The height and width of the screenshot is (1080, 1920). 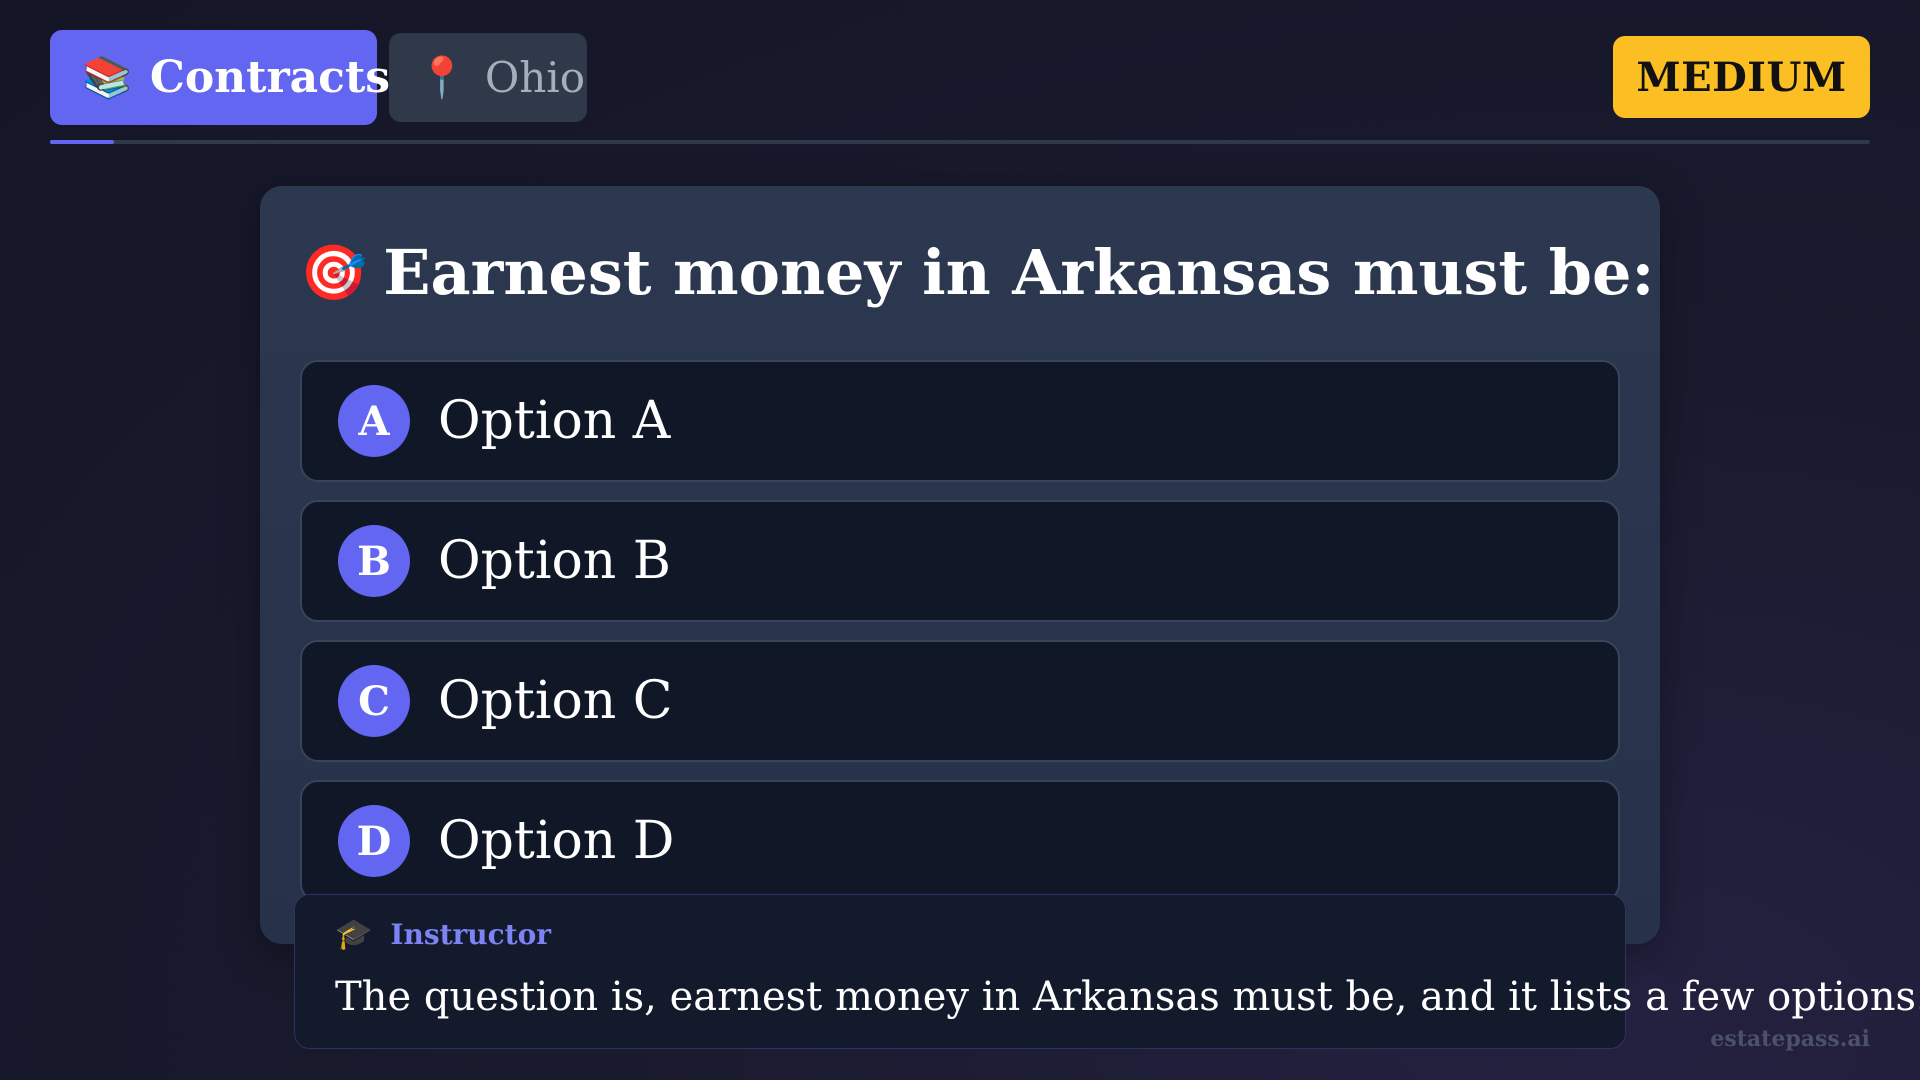 What do you see at coordinates (1790, 1039) in the screenshot?
I see `watermark: estatepass.ai` at bounding box center [1790, 1039].